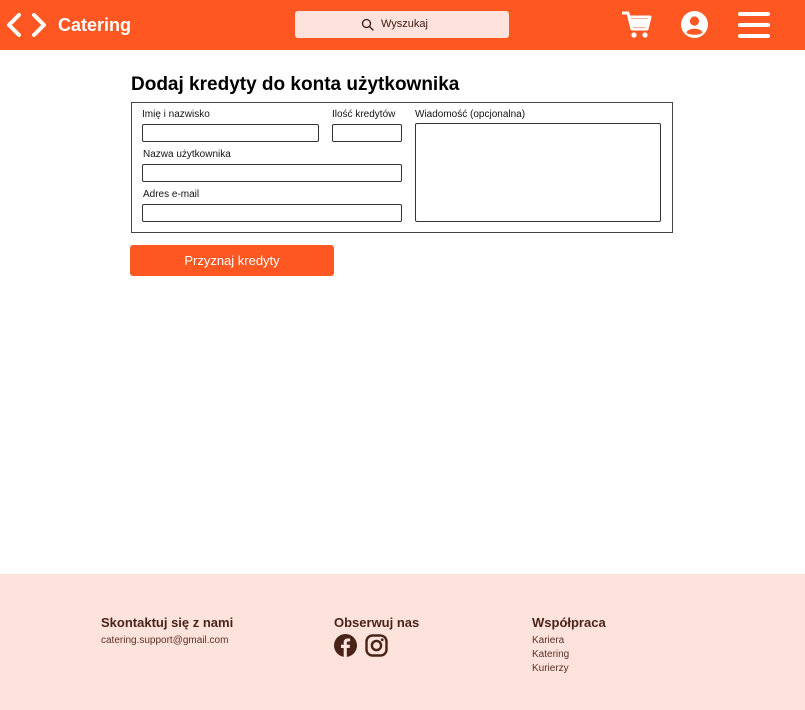 The width and height of the screenshot is (805, 710). What do you see at coordinates (694, 24) in the screenshot?
I see `user-icon` at bounding box center [694, 24].